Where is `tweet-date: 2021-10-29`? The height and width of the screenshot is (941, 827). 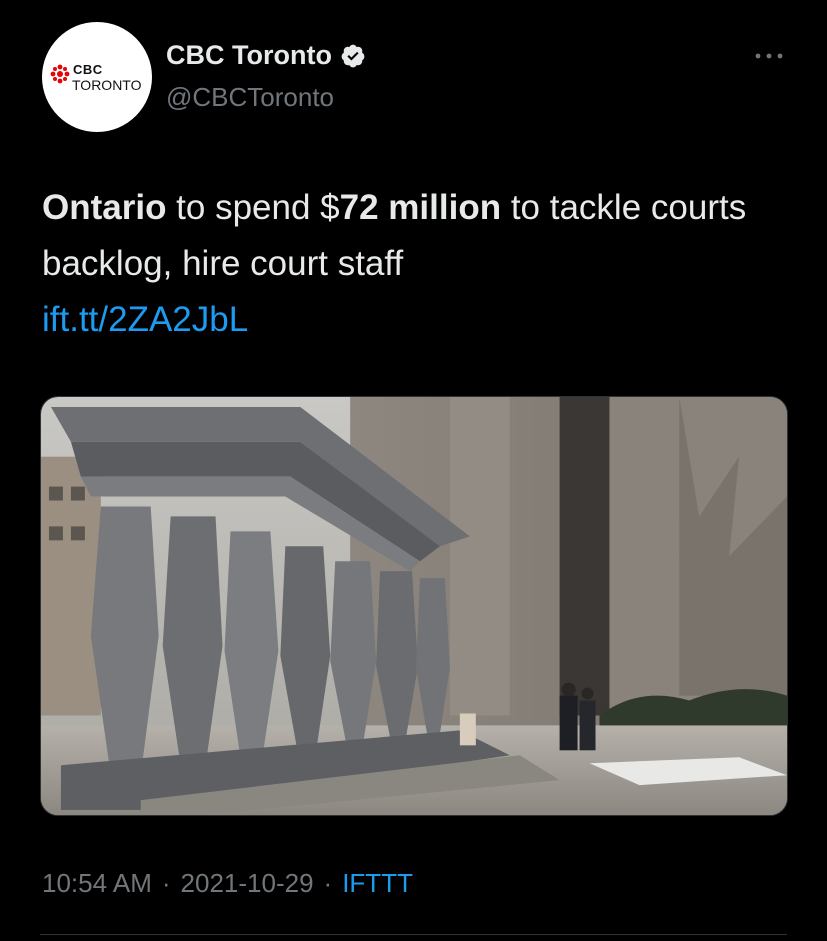
tweet-date: 2021-10-29 is located at coordinates (247, 883).